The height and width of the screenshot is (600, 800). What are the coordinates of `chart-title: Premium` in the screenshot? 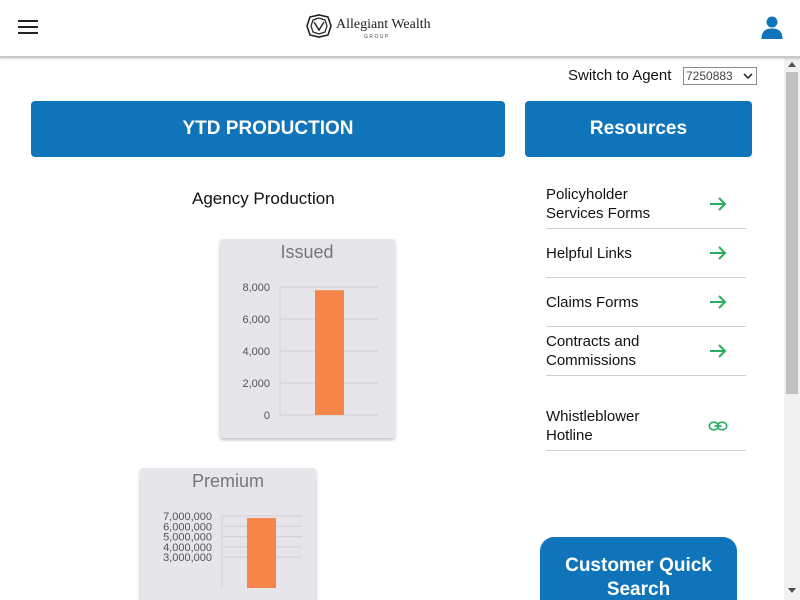 It's located at (228, 481).